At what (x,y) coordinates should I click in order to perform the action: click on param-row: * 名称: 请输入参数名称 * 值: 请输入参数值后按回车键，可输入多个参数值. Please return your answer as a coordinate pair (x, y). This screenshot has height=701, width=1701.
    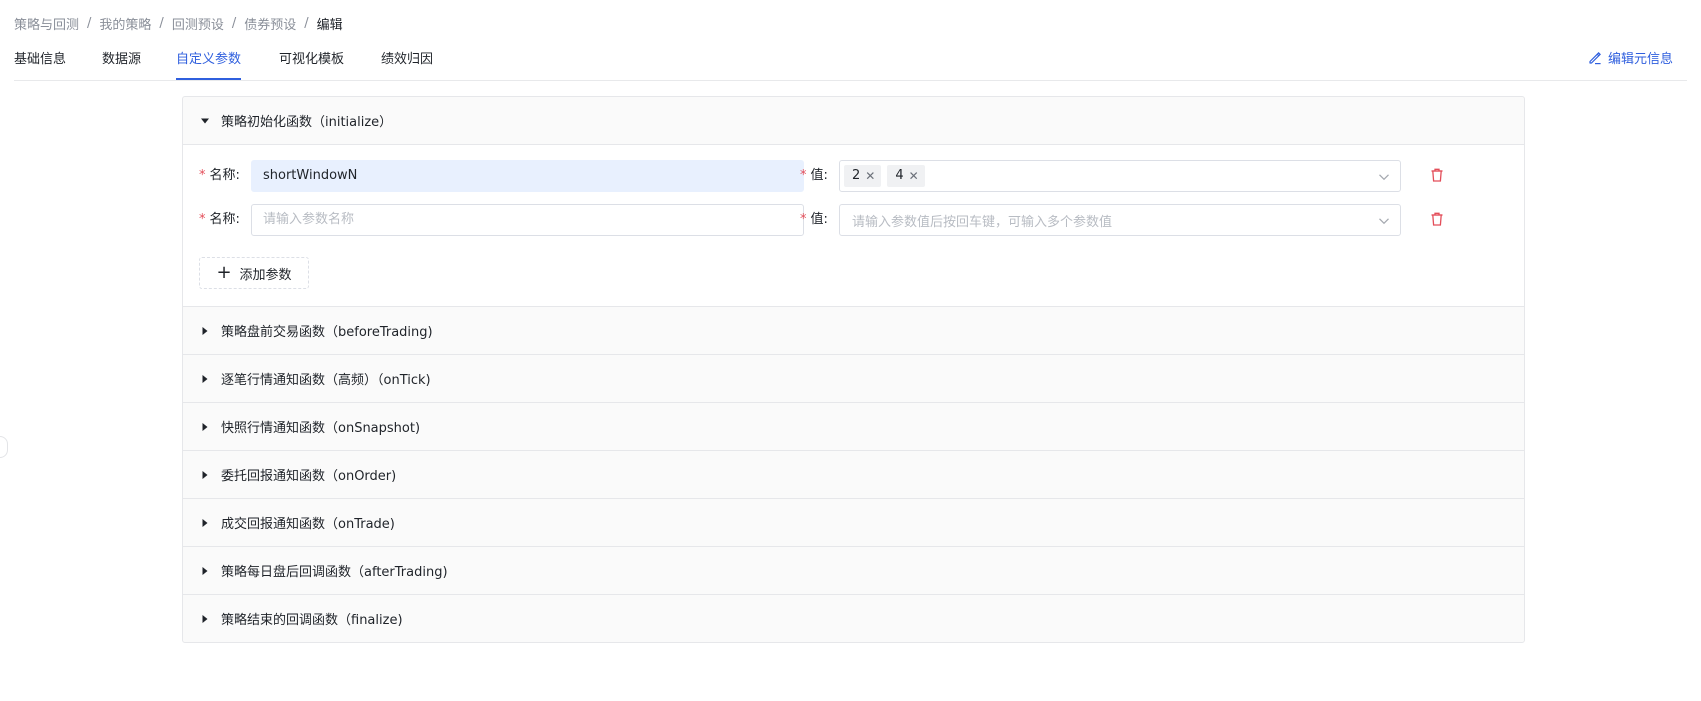
    Looking at the image, I should click on (849, 220).